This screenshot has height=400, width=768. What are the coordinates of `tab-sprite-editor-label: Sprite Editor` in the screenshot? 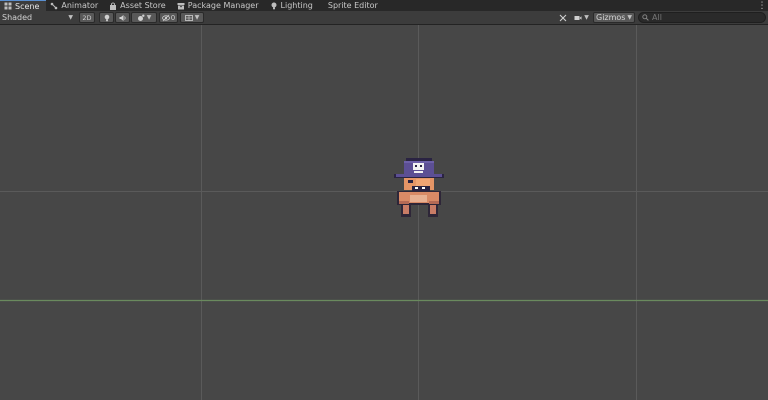 It's located at (352, 5).